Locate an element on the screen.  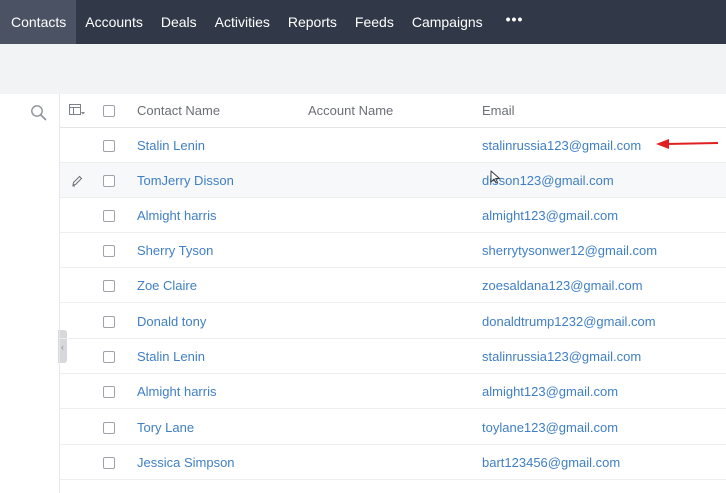
email-link: sherrytysonwer12@gmail.com is located at coordinates (569, 250).